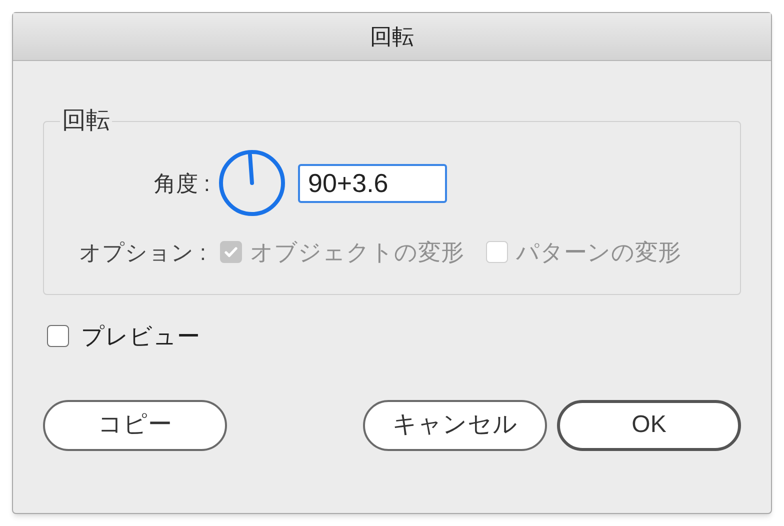 The height and width of the screenshot is (526, 784). Describe the element at coordinates (58, 336) in the screenshot. I see `checkbox` at that location.